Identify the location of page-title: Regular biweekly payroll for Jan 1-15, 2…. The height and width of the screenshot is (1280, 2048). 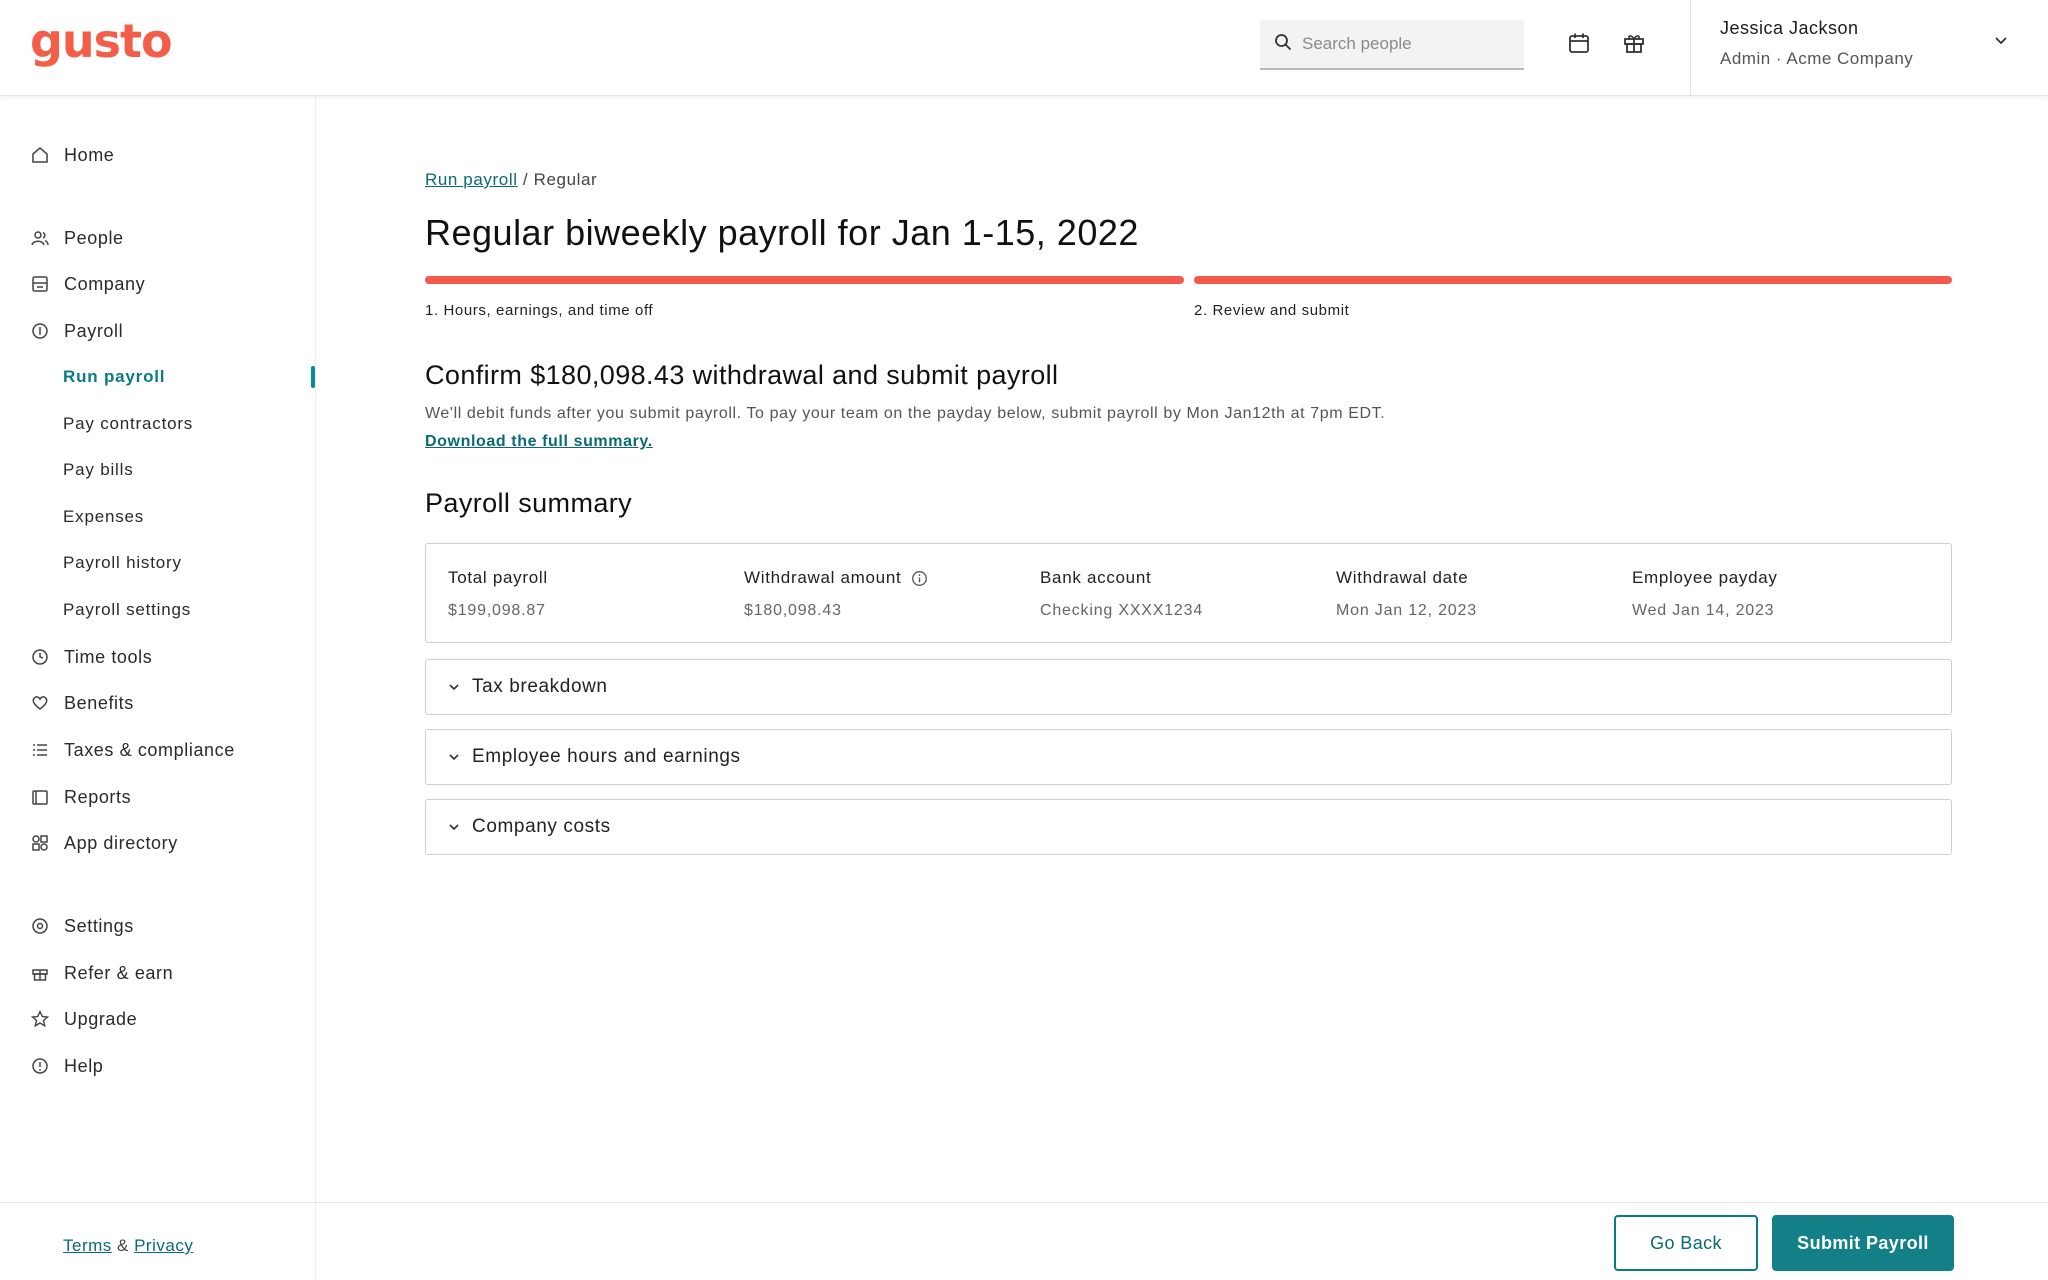
(782, 232).